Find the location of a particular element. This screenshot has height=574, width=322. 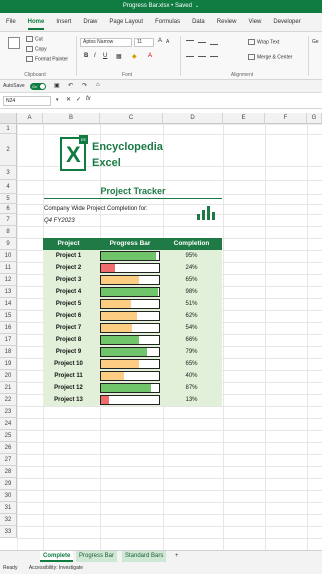

autosave-toggle: On is located at coordinates (38, 86).